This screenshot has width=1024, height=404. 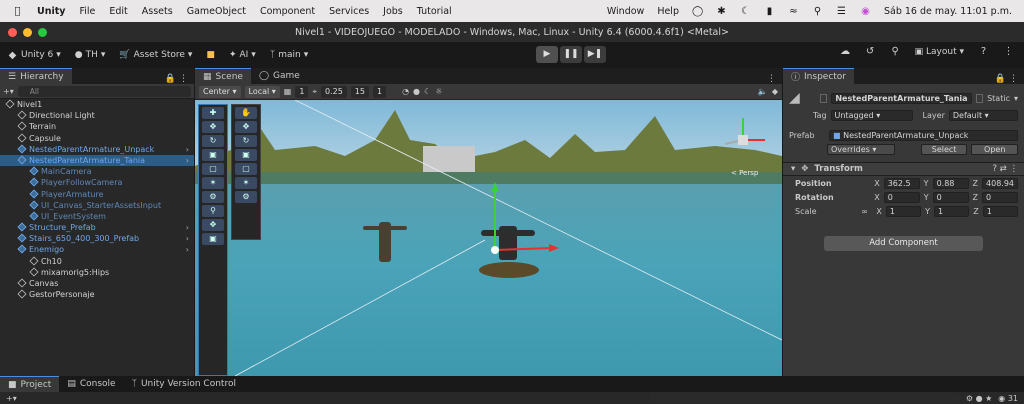 What do you see at coordinates (97, 126) in the screenshot?
I see `hierarchy-row: Terrain` at bounding box center [97, 126].